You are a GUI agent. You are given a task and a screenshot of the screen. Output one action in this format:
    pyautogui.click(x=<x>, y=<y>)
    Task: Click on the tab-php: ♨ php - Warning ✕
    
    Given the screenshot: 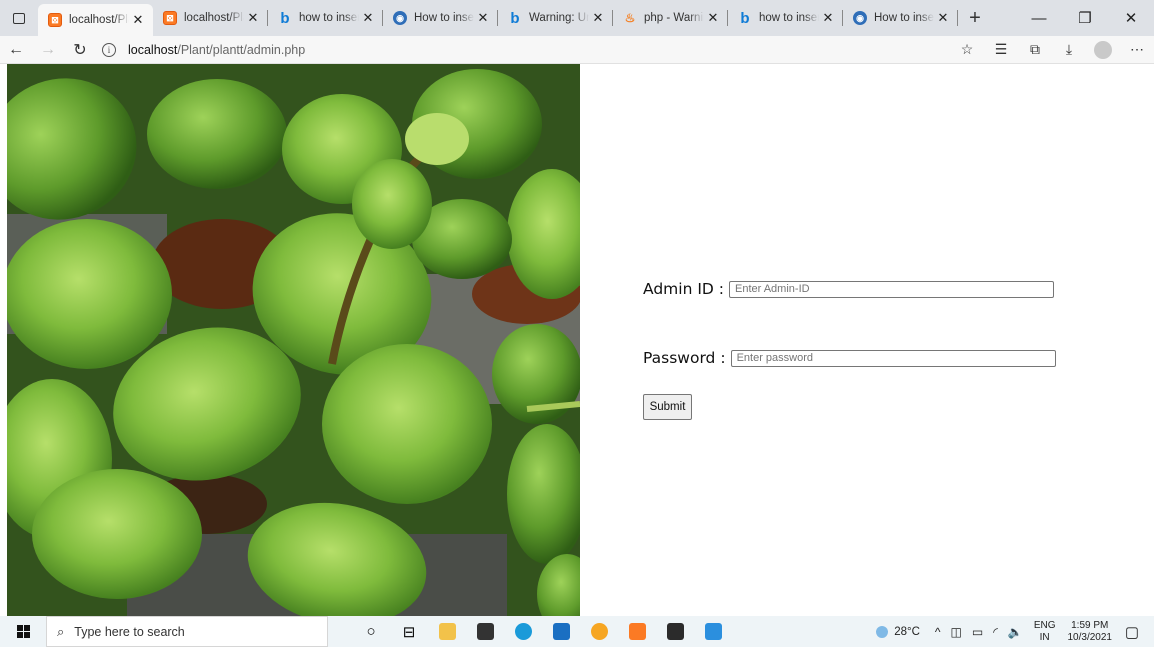 What is the action you would take?
    pyautogui.click(x=670, y=18)
    